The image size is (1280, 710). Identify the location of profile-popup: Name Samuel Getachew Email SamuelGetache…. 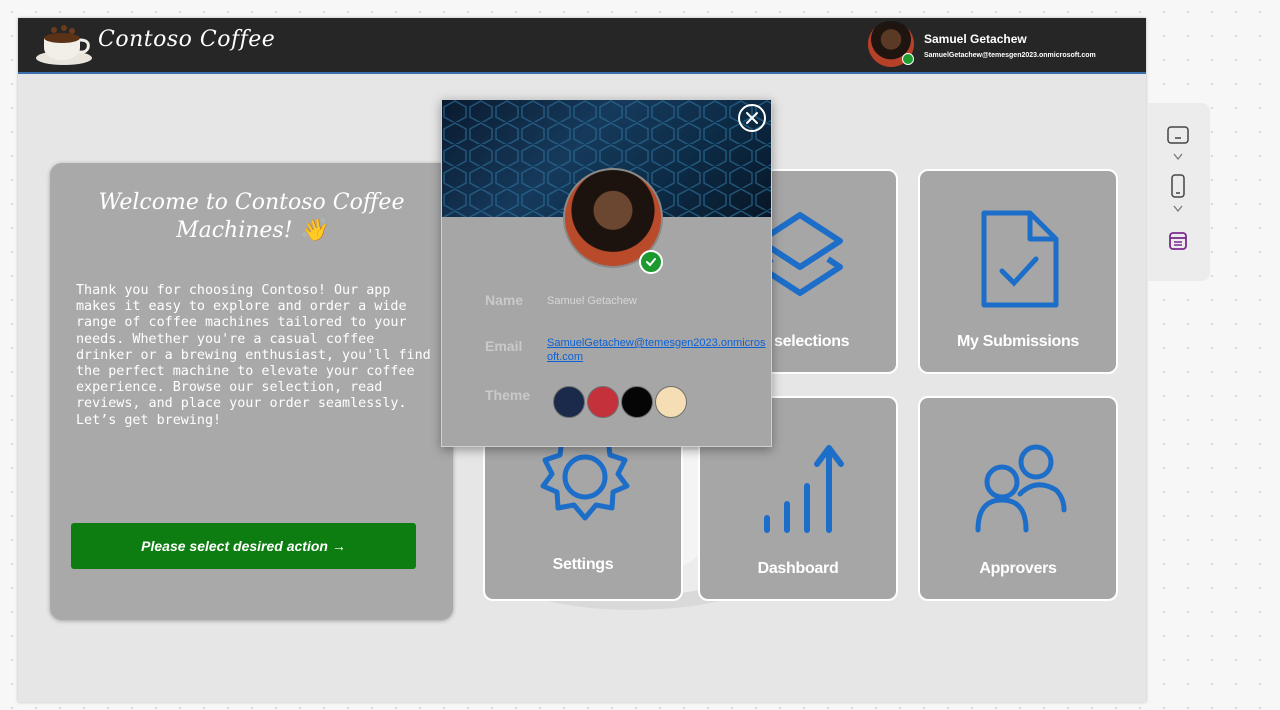
(606, 273).